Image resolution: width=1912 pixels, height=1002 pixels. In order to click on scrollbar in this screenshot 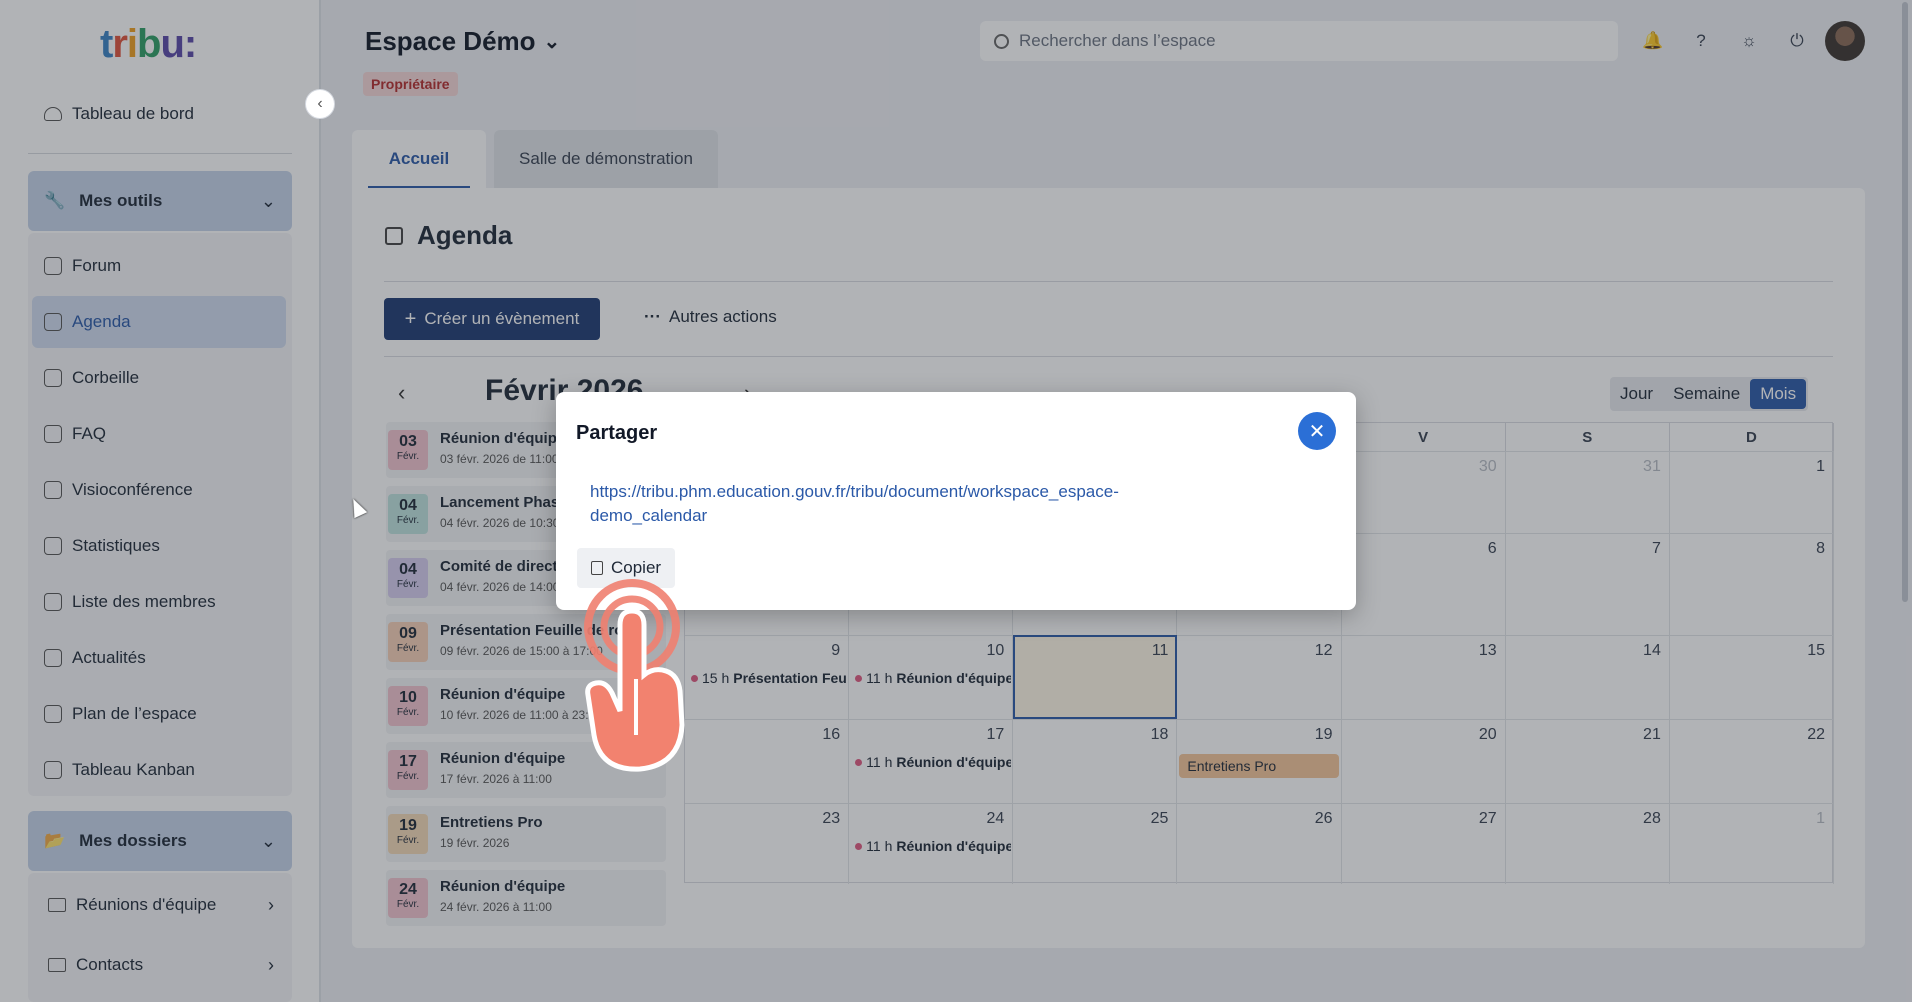, I will do `click(1905, 501)`.